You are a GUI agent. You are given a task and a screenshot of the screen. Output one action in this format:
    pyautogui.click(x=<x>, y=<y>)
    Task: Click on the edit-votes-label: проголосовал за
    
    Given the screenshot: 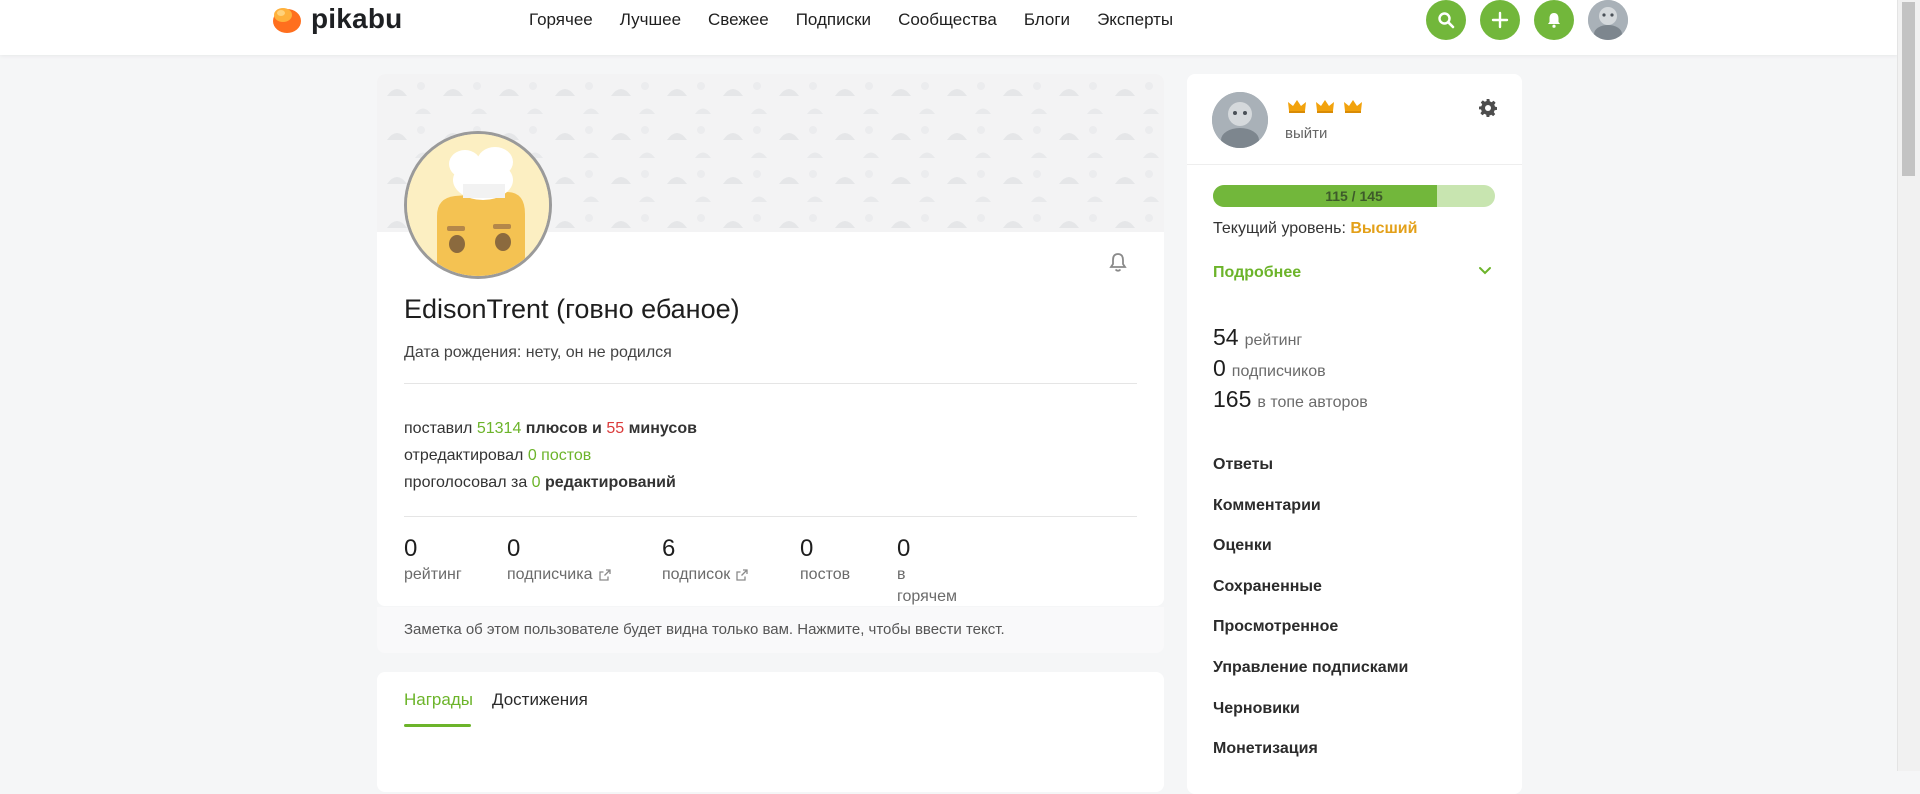 What is the action you would take?
    pyautogui.click(x=466, y=482)
    